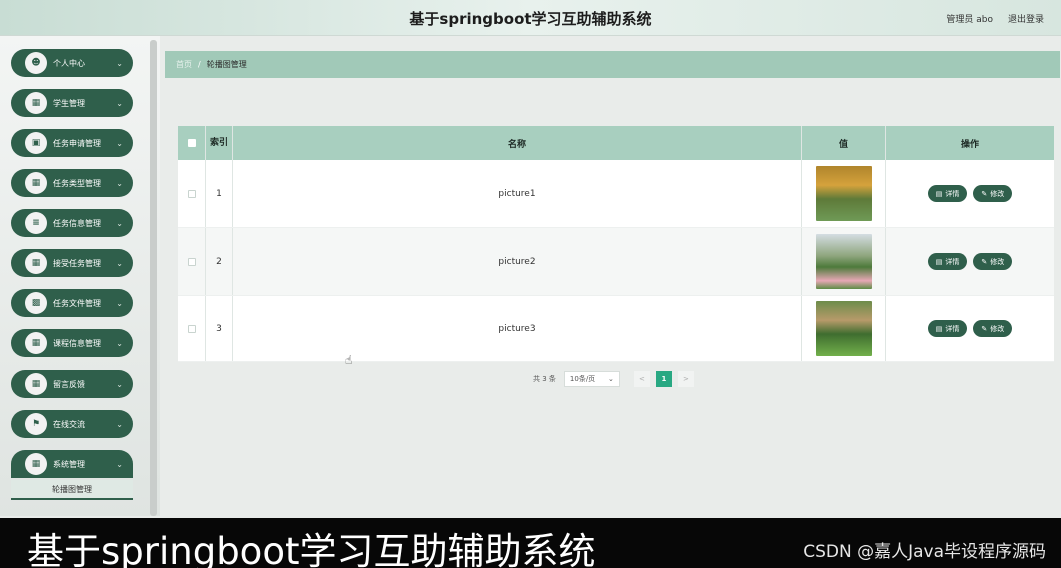 This screenshot has width=1061, height=568. I want to click on sidebar-item-accepted-tasks: ▦ 接受任务管理 ⌄, so click(72, 263).